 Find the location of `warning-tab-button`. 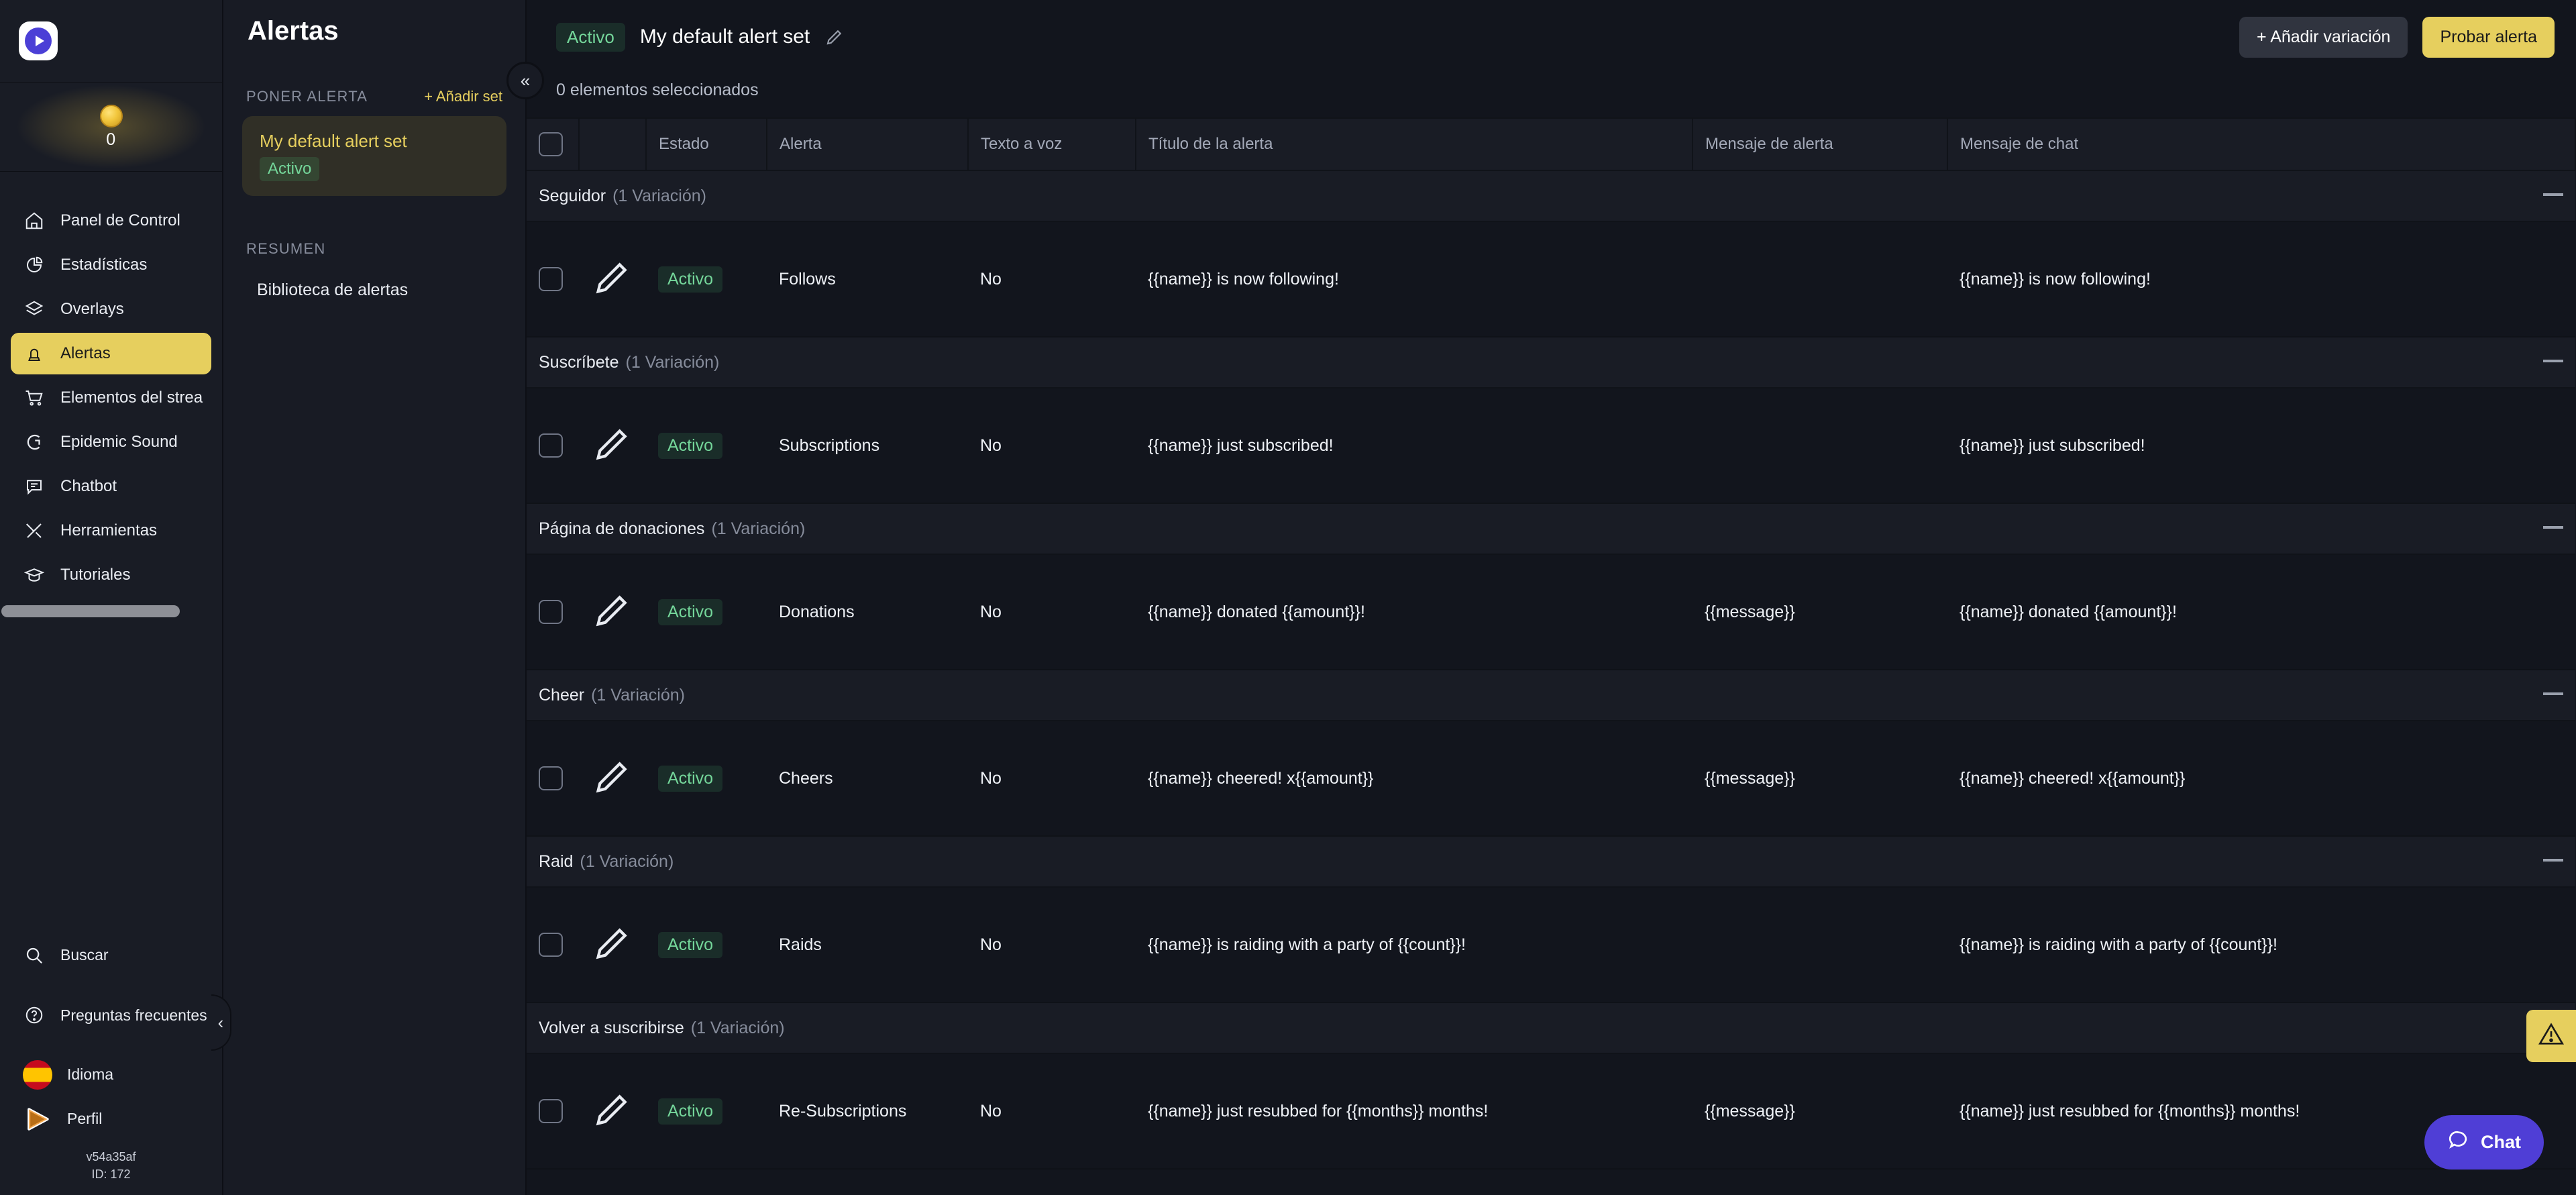

warning-tab-button is located at coordinates (2551, 1036).